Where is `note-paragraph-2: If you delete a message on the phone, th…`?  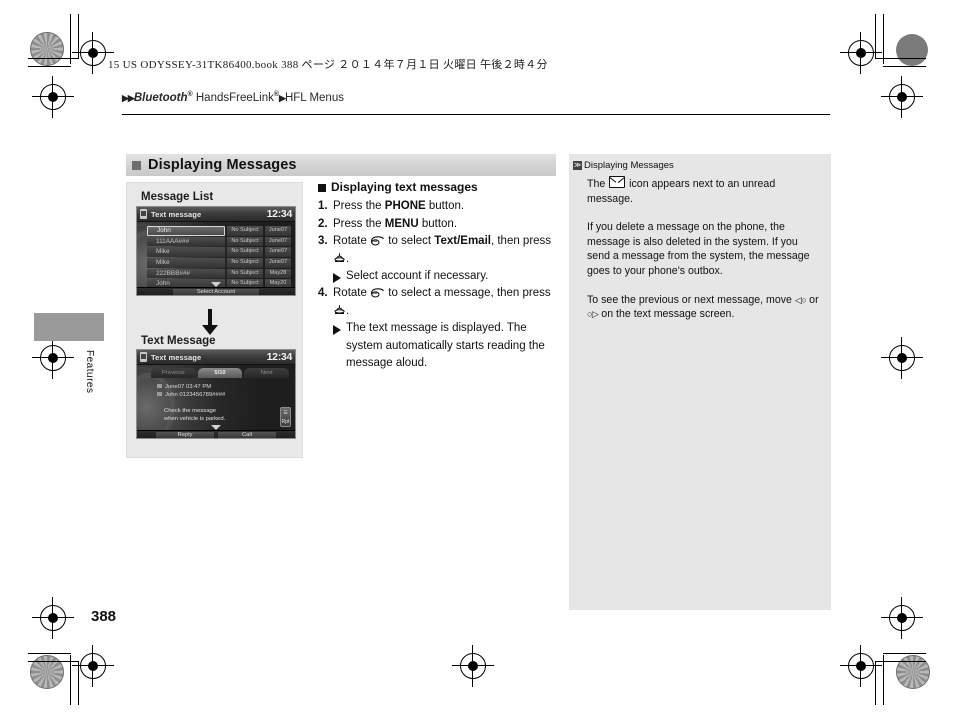 note-paragraph-2: If you delete a message on the phone, th… is located at coordinates (698, 249).